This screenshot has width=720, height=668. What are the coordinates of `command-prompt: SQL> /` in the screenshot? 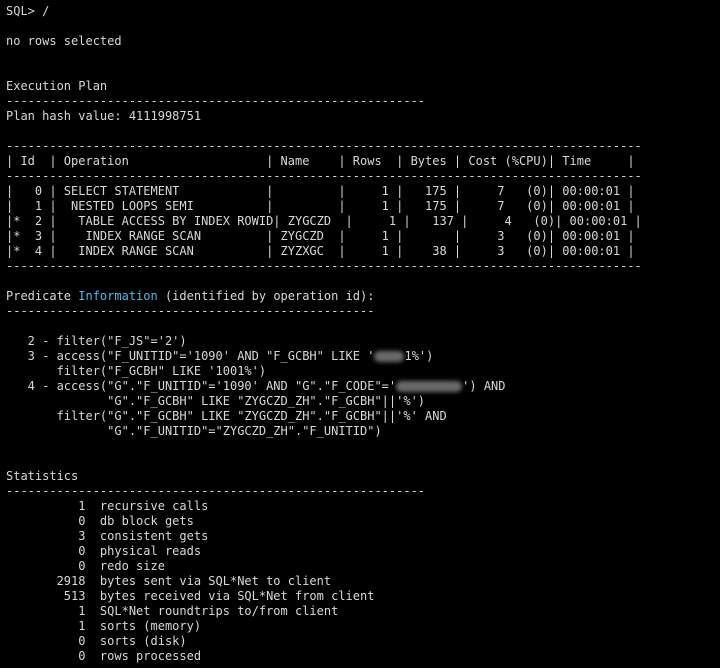 It's located at (28, 11).